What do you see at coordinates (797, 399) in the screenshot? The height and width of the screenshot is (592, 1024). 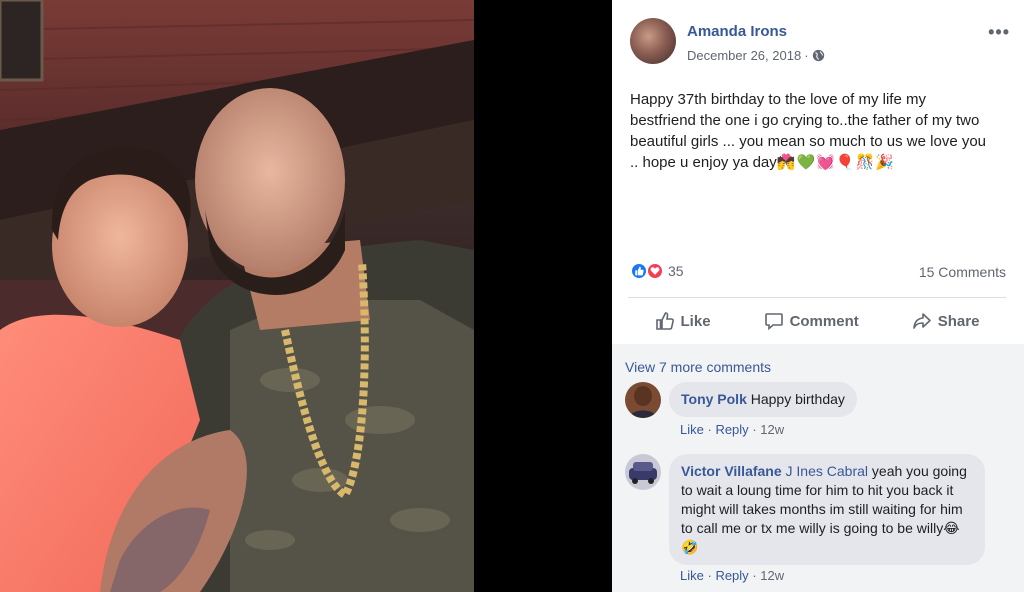 I see `comment-text: Happy birthday` at bounding box center [797, 399].